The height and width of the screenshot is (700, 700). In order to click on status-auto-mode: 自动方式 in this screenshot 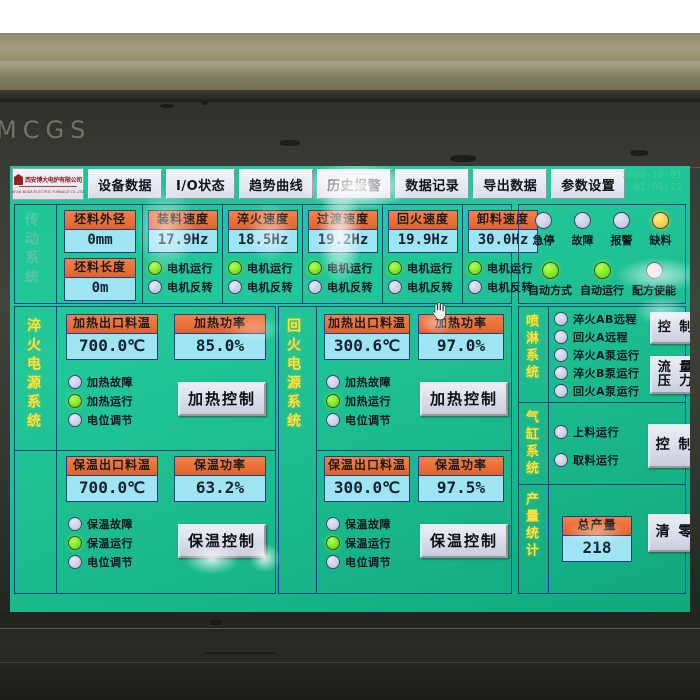, I will do `click(550, 280)`.